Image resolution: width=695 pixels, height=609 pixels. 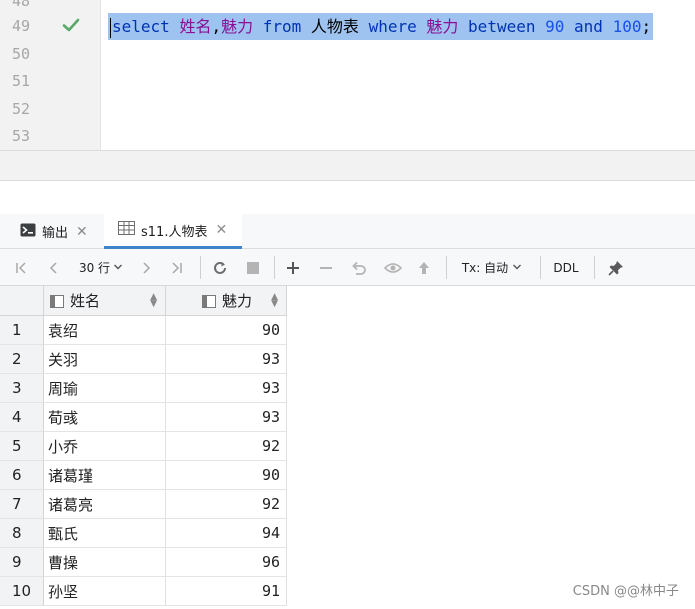 What do you see at coordinates (105, 591) in the screenshot?
I see `cell-name: 孙坚` at bounding box center [105, 591].